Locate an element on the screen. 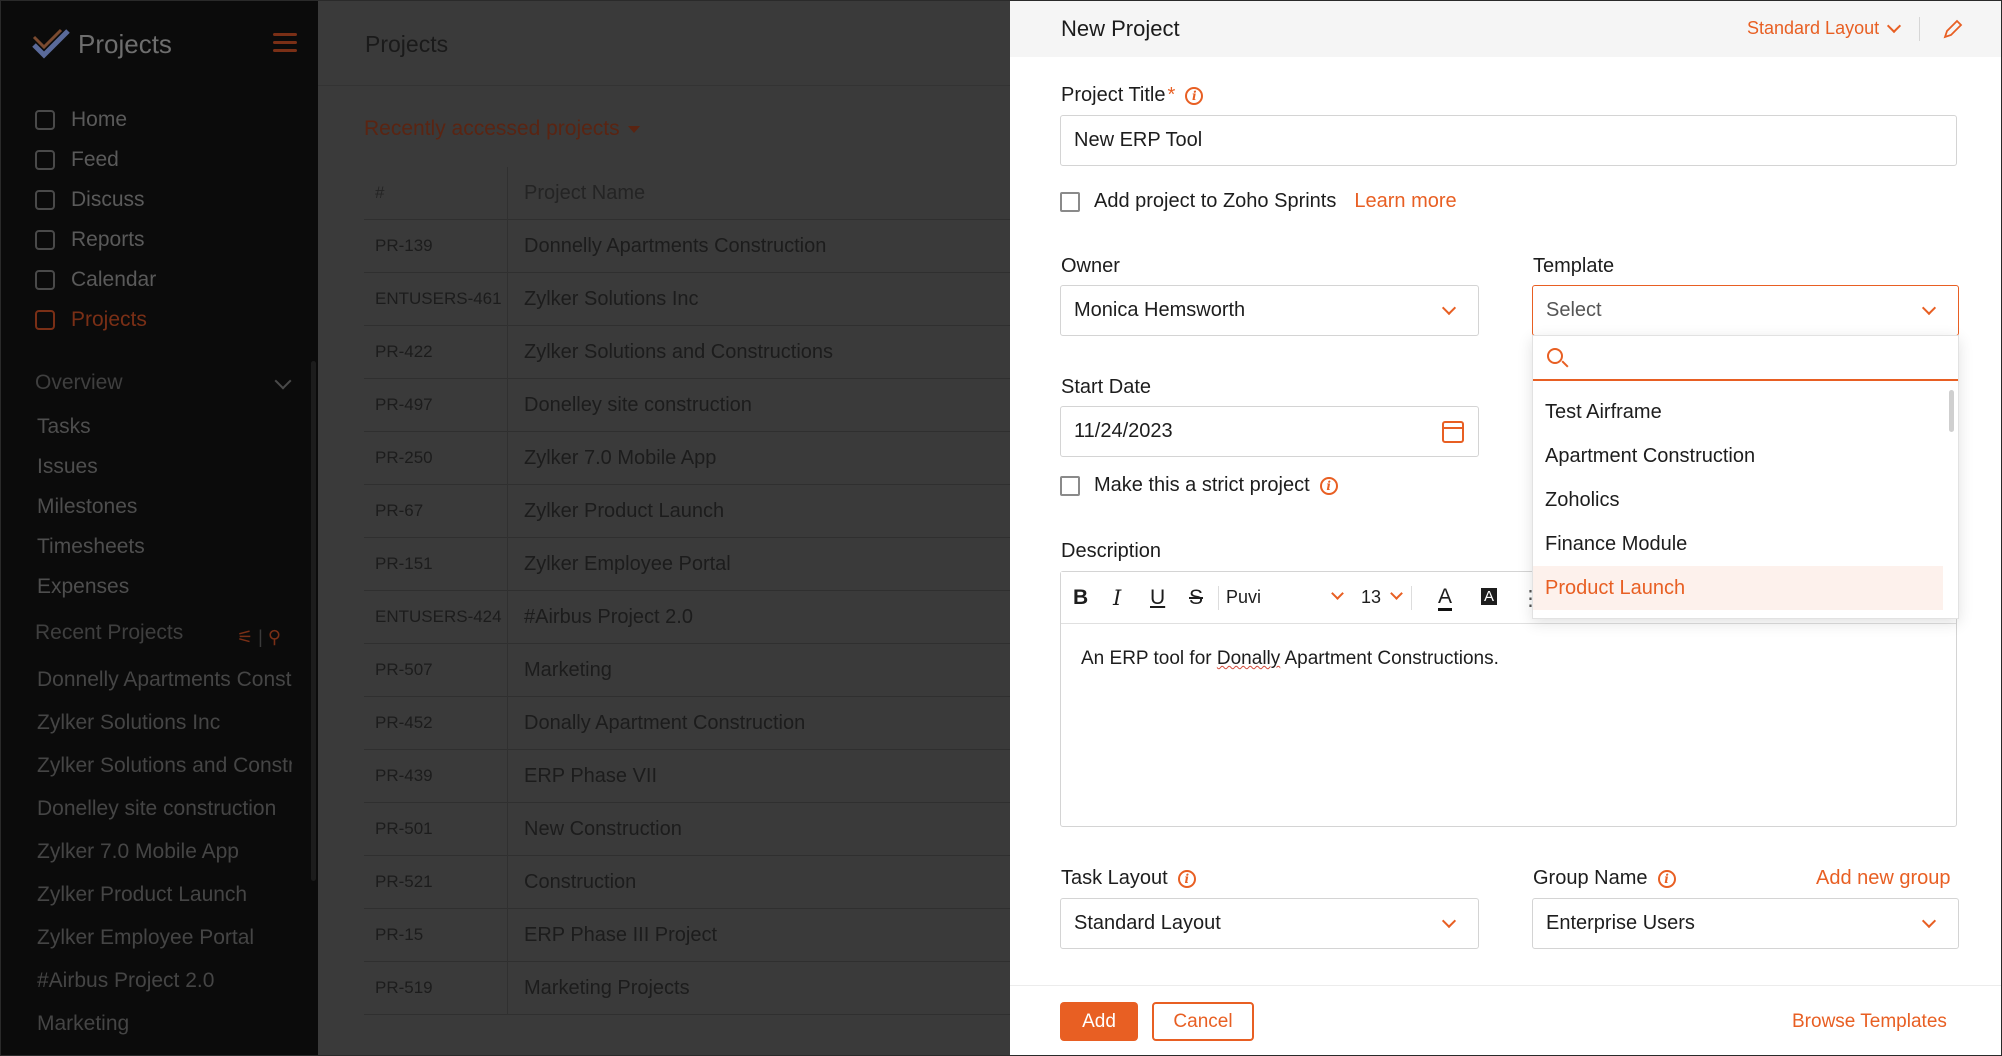 This screenshot has height=1056, width=2002. sidebar-item-feed: Feed is located at coordinates (77, 160).